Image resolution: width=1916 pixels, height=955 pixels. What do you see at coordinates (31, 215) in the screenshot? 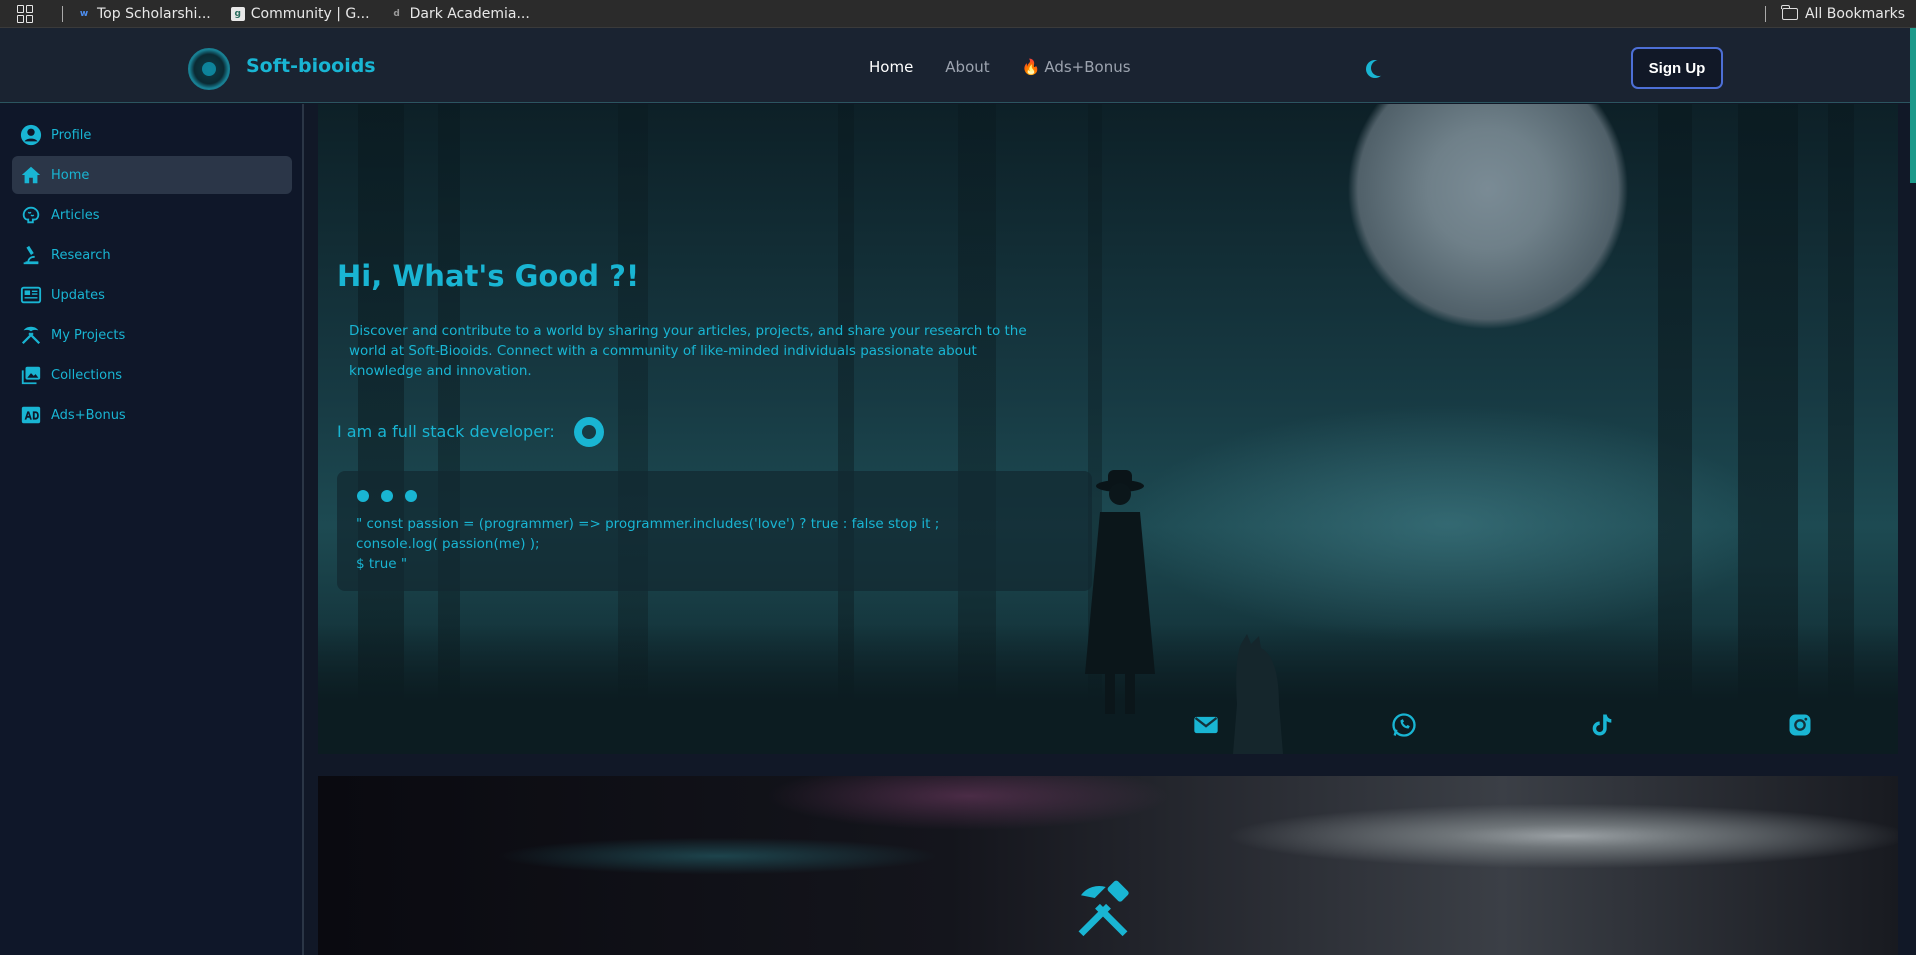
I see `brain-icon` at bounding box center [31, 215].